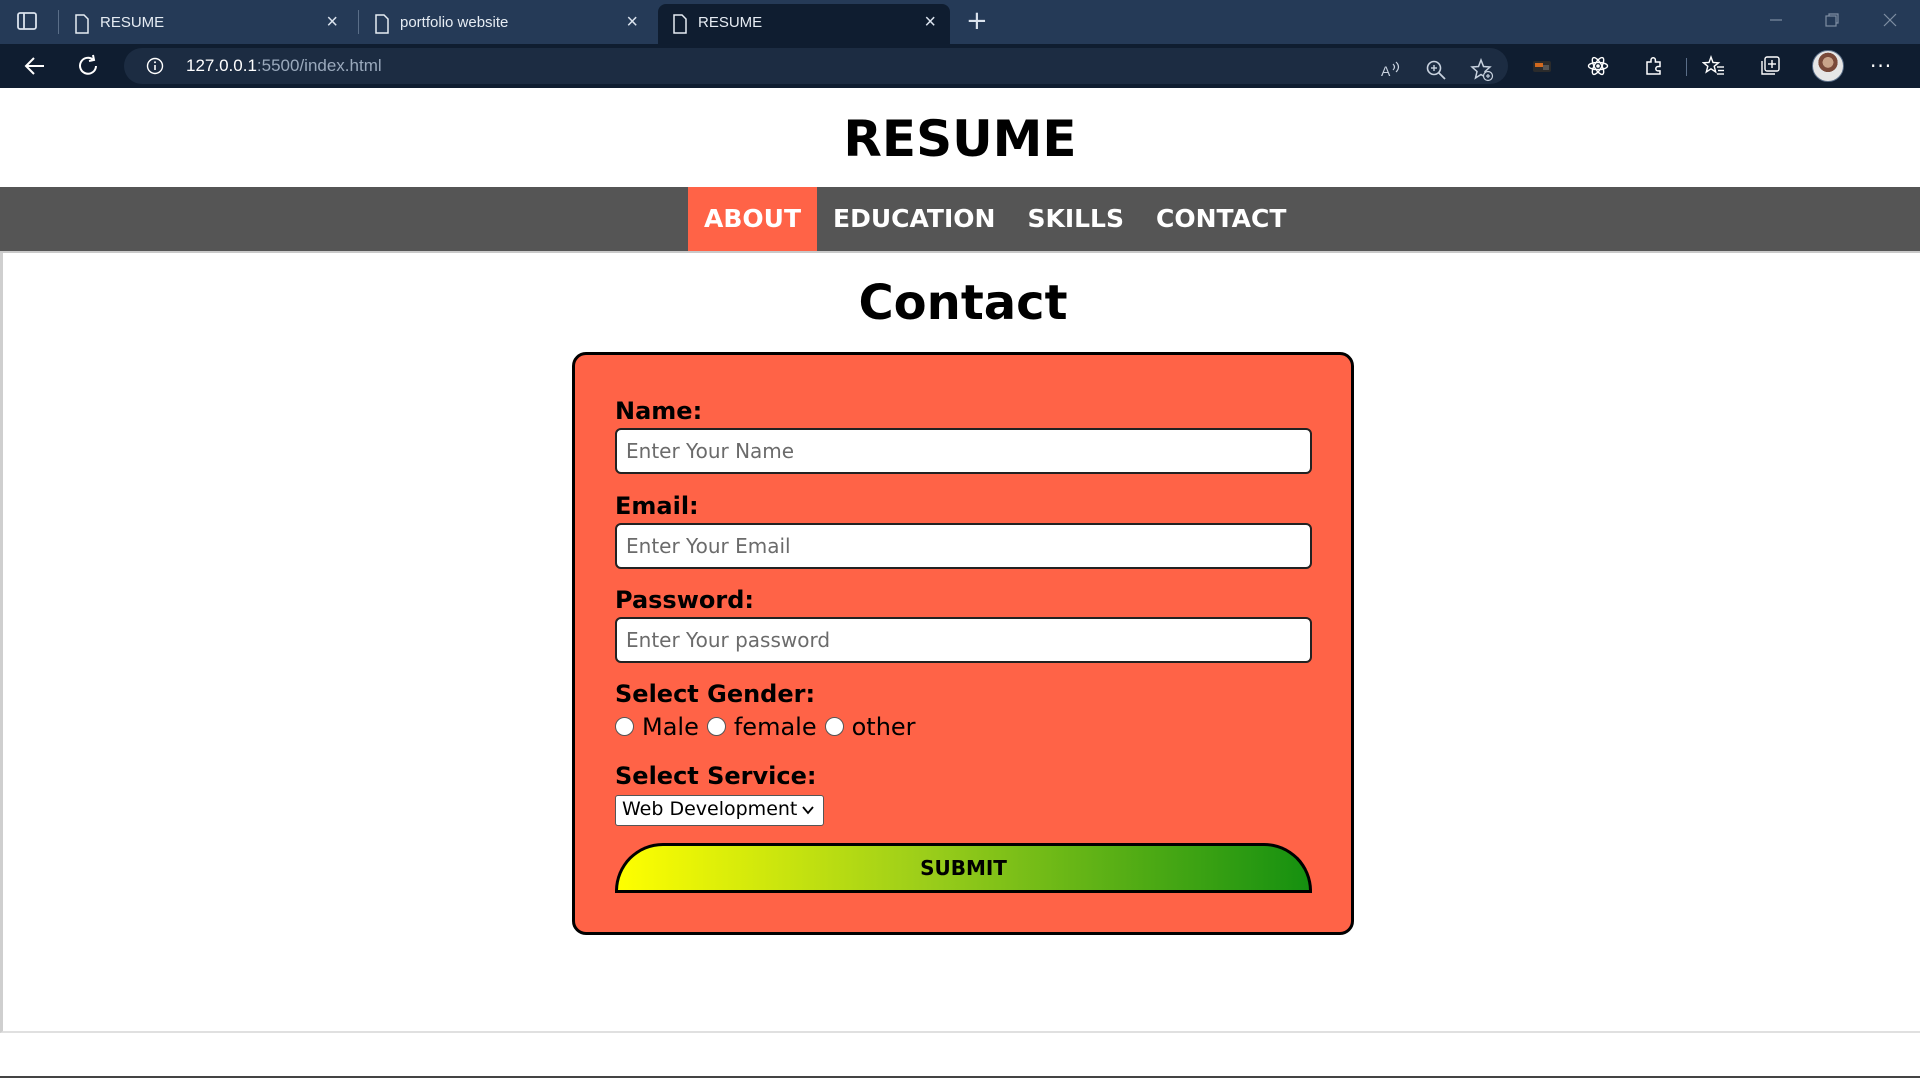  Describe the element at coordinates (624, 726) in the screenshot. I see `gender-radio-male` at that location.